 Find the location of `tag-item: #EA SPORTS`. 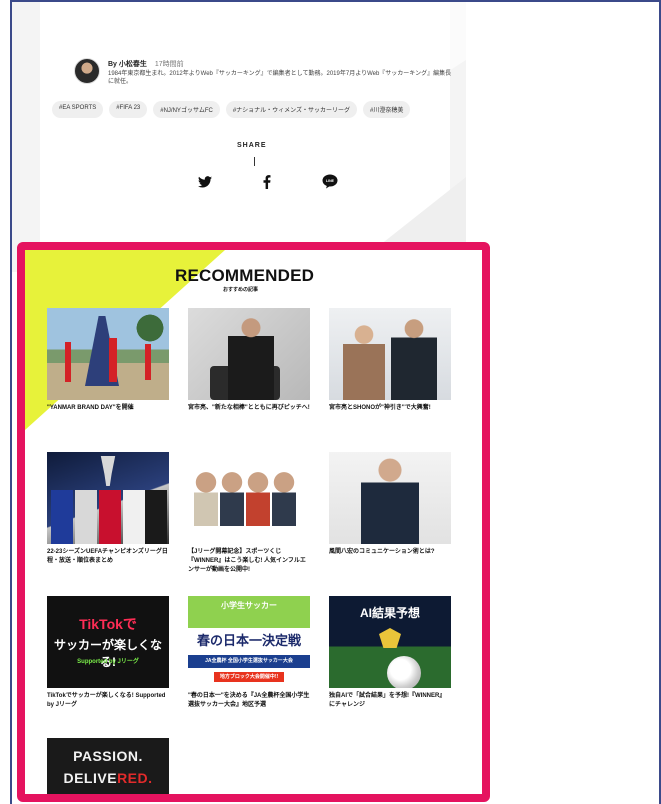

tag-item: #EA SPORTS is located at coordinates (78, 109).